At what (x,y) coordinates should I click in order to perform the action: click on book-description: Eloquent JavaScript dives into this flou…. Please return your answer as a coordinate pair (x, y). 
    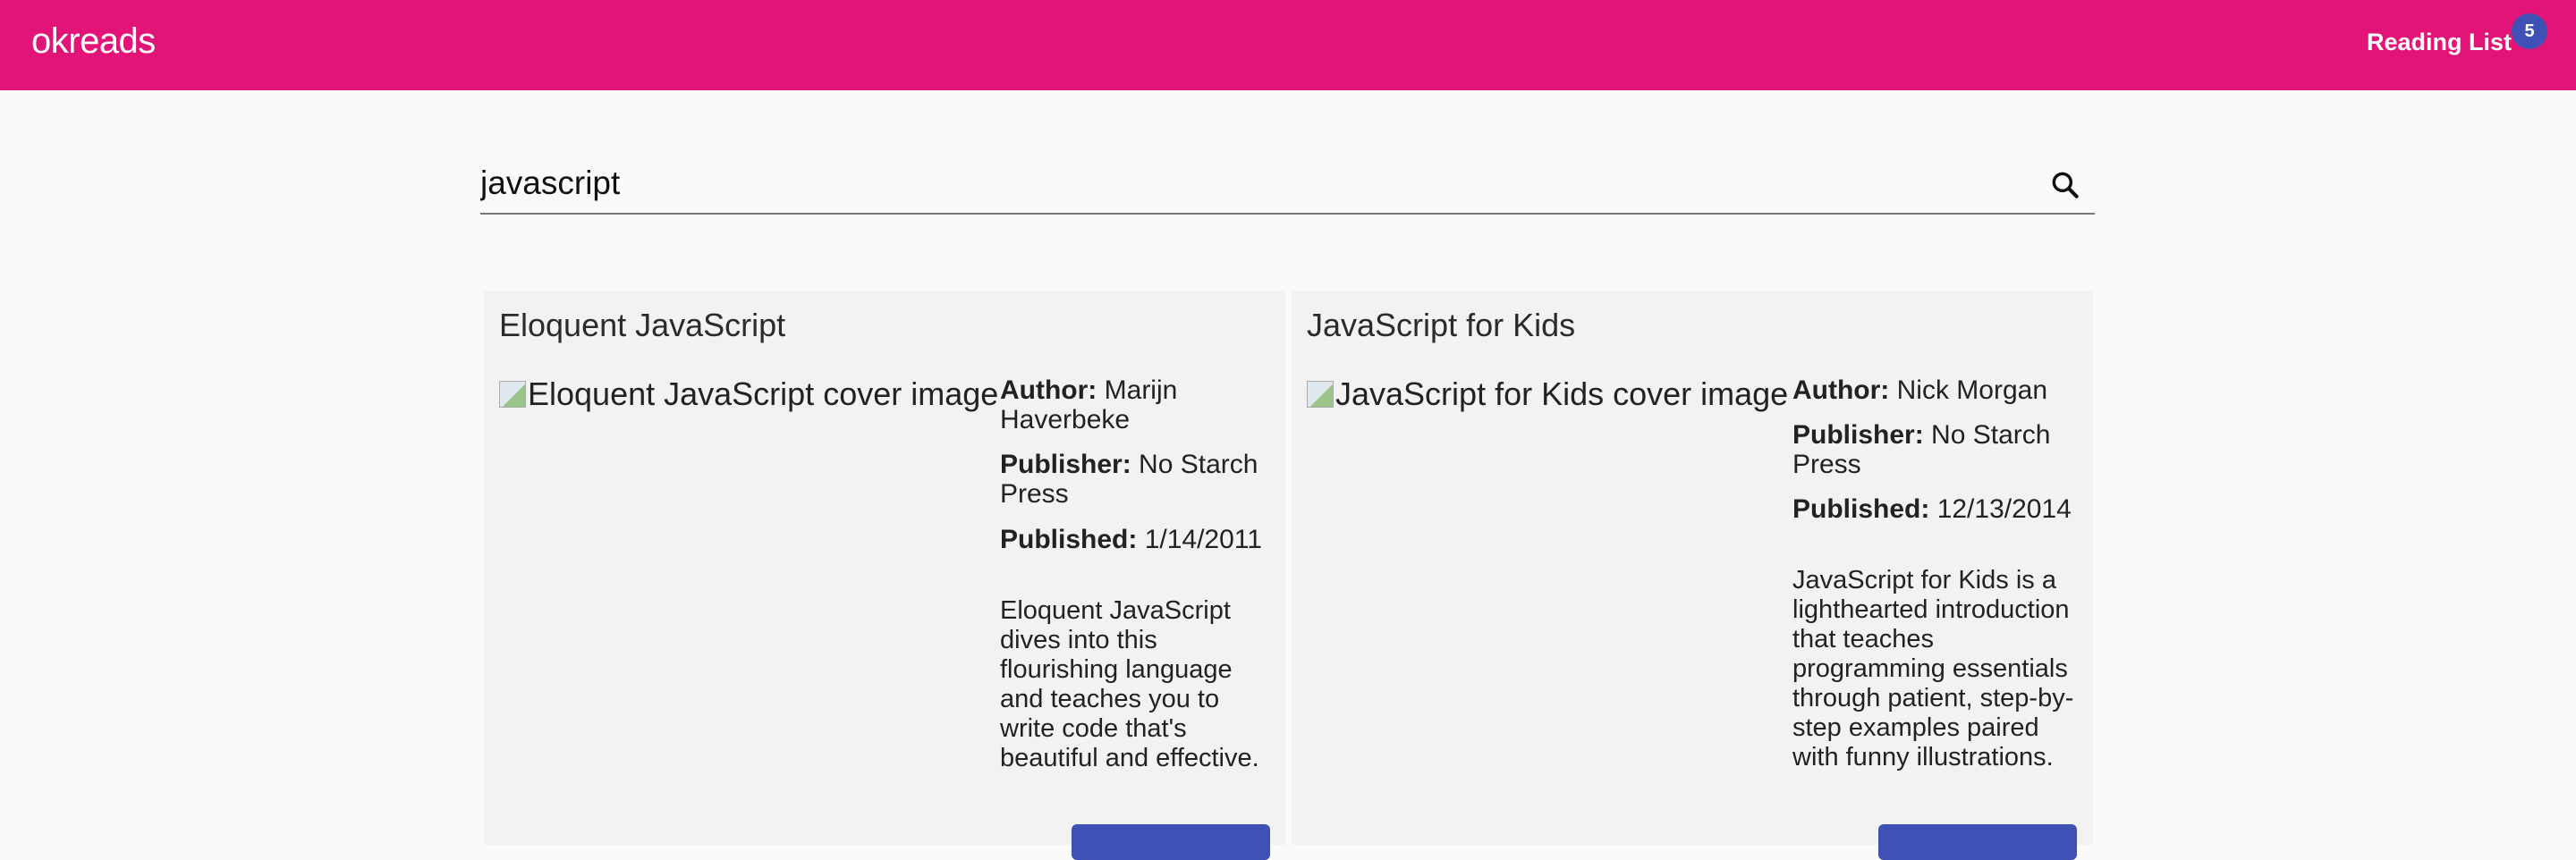
    Looking at the image, I should click on (1129, 684).